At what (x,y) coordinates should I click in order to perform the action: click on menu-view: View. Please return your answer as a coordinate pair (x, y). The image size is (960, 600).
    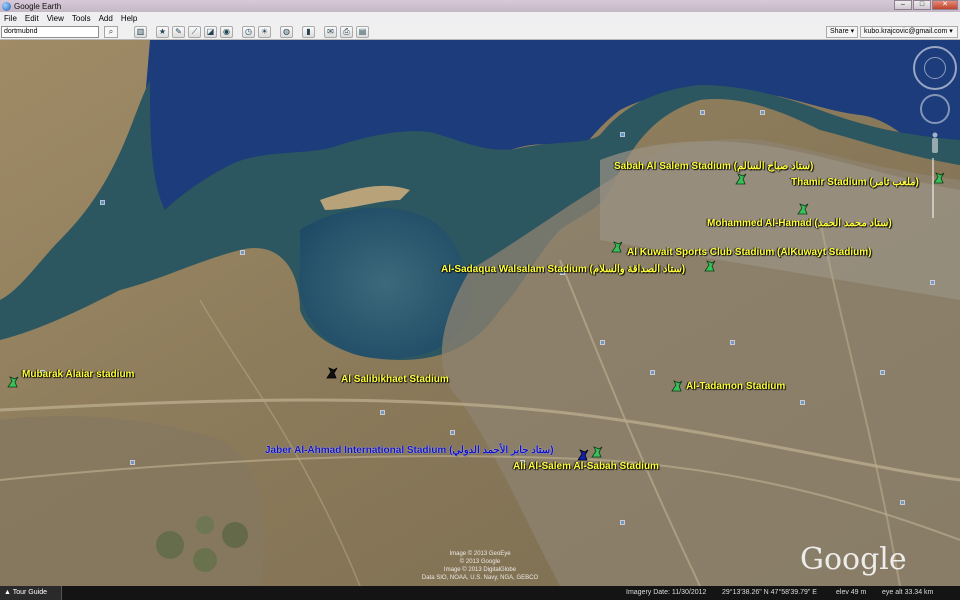
    Looking at the image, I should click on (55, 18).